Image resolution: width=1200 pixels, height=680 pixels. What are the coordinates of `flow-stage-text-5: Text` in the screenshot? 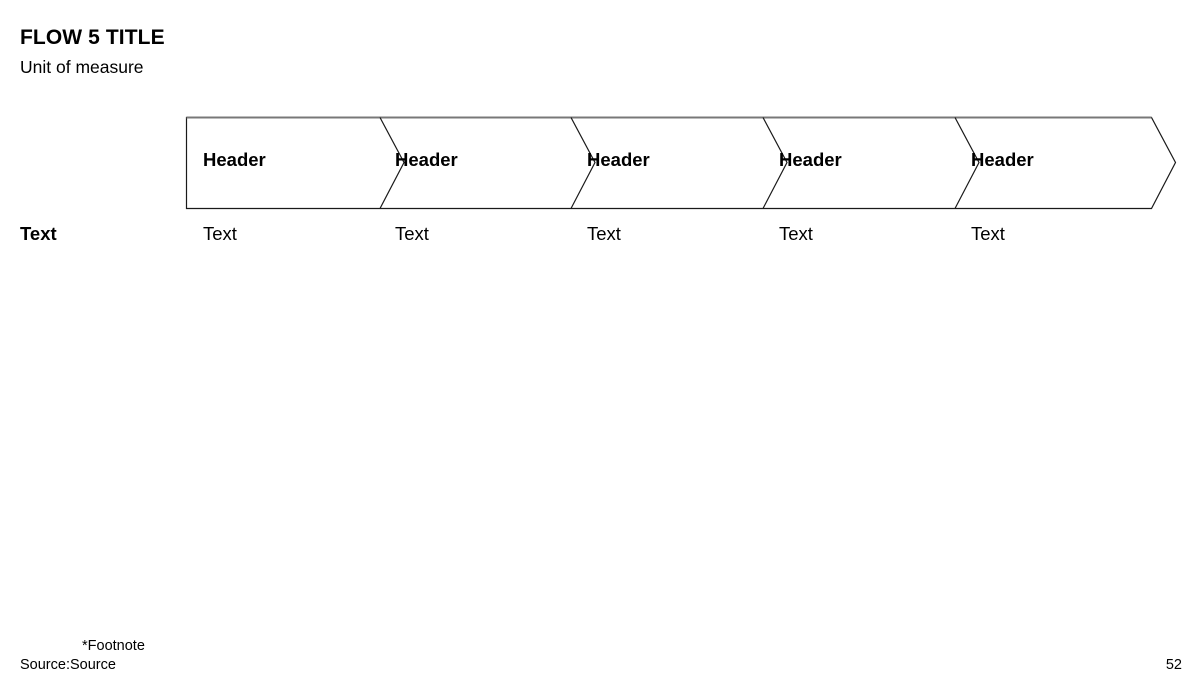 It's located at (988, 233).